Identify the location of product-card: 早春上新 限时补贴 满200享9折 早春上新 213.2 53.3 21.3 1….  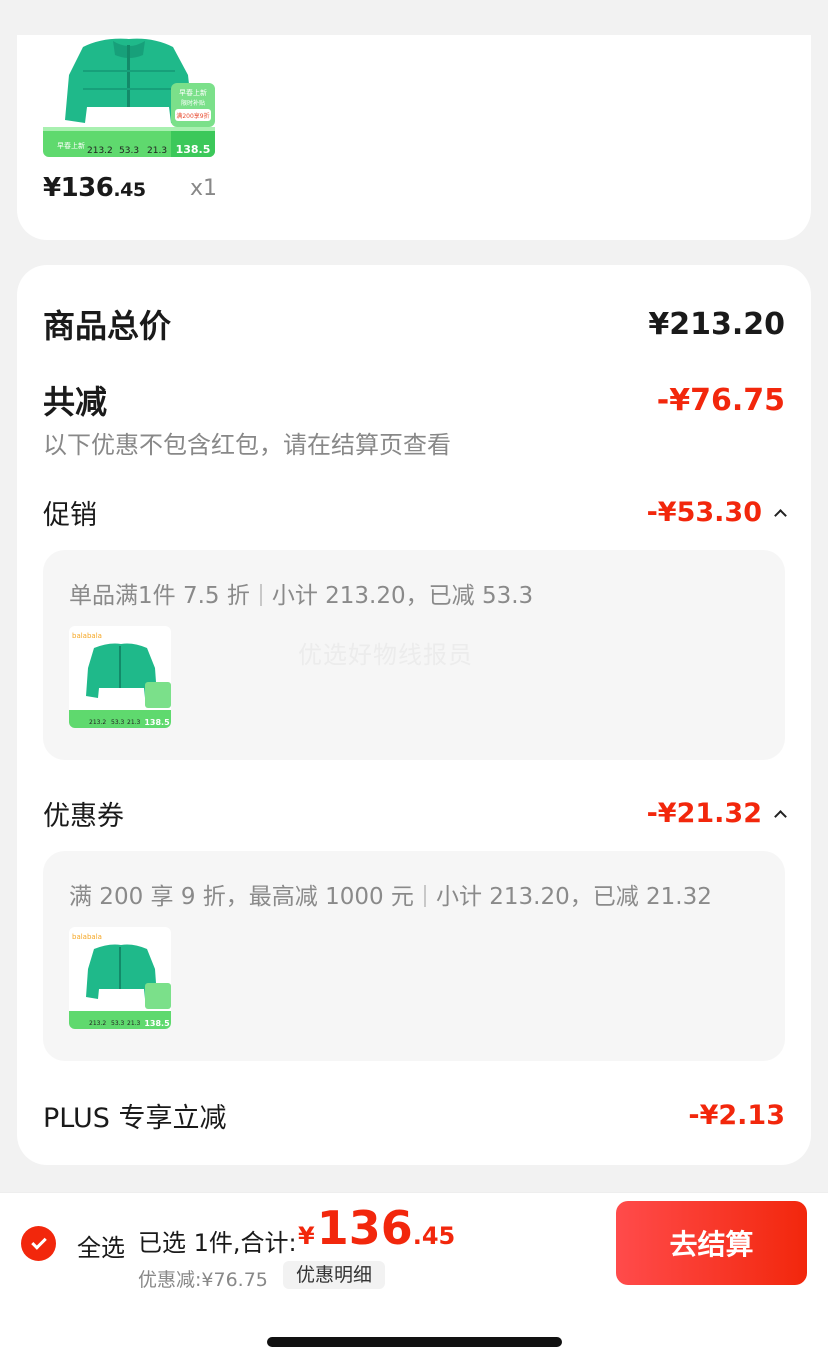
(414, 137).